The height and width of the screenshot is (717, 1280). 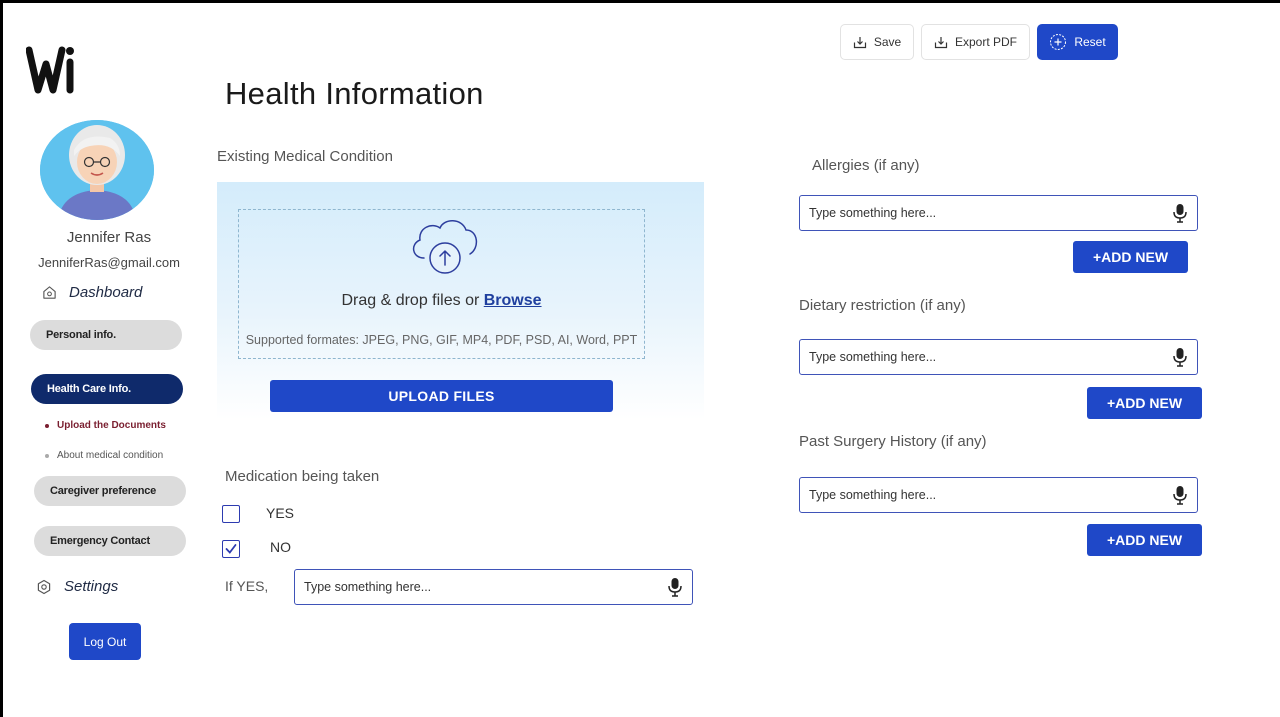 I want to click on add-allergy-button: +ADD NEW, so click(x=1130, y=257).